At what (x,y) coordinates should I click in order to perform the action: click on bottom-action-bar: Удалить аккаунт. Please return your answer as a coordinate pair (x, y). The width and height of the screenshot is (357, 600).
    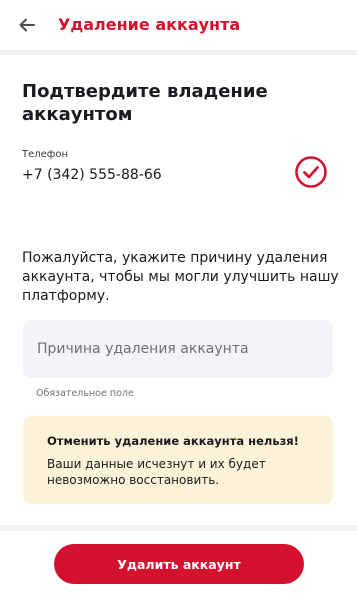
    Looking at the image, I should click on (178, 565).